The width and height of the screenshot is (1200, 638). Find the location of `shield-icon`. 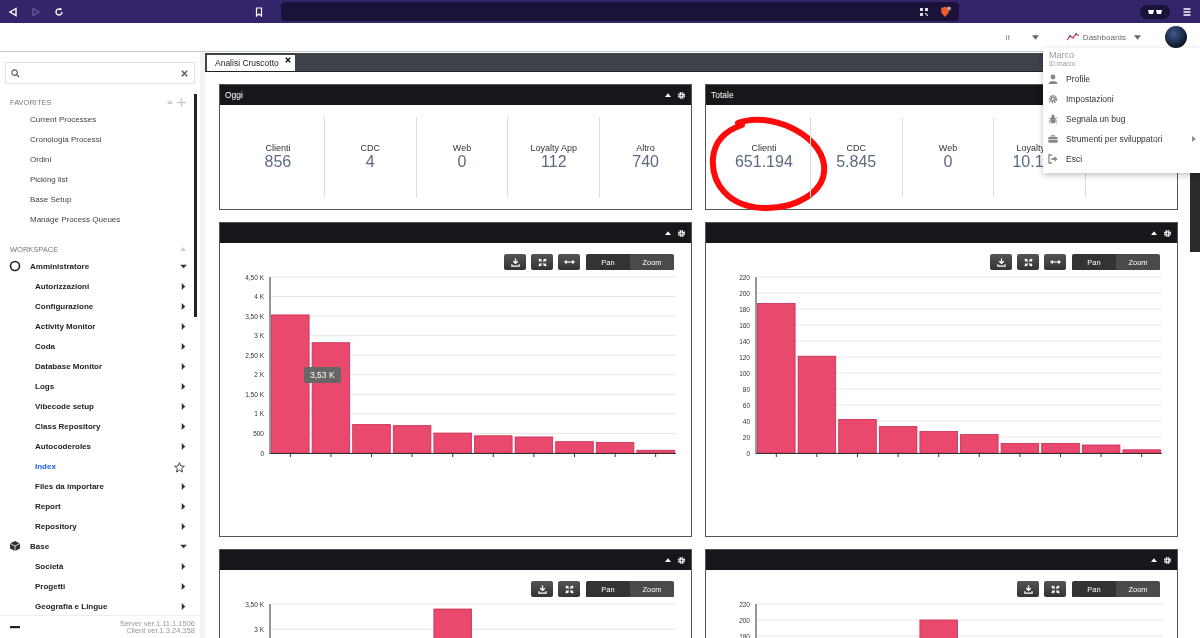

shield-icon is located at coordinates (945, 11).